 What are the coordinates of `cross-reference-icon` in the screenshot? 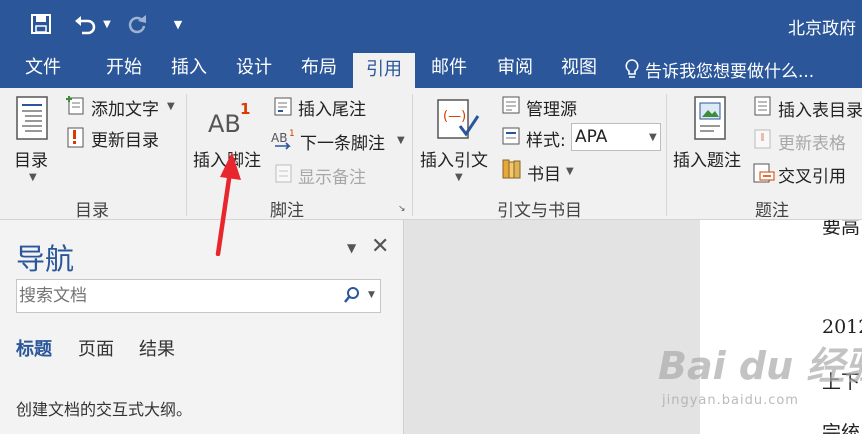 It's located at (764, 175).